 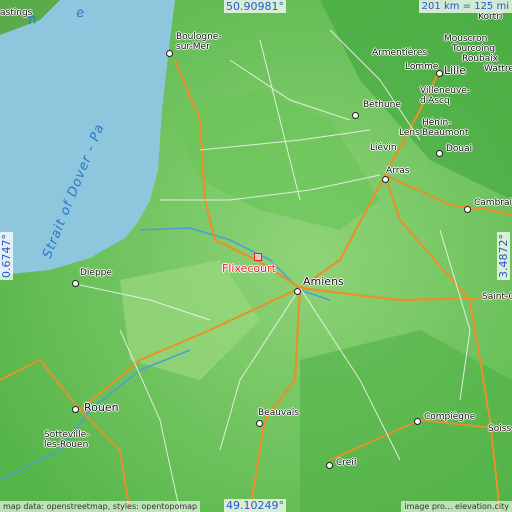 I want to click on city-dot-lille, so click(x=439, y=73).